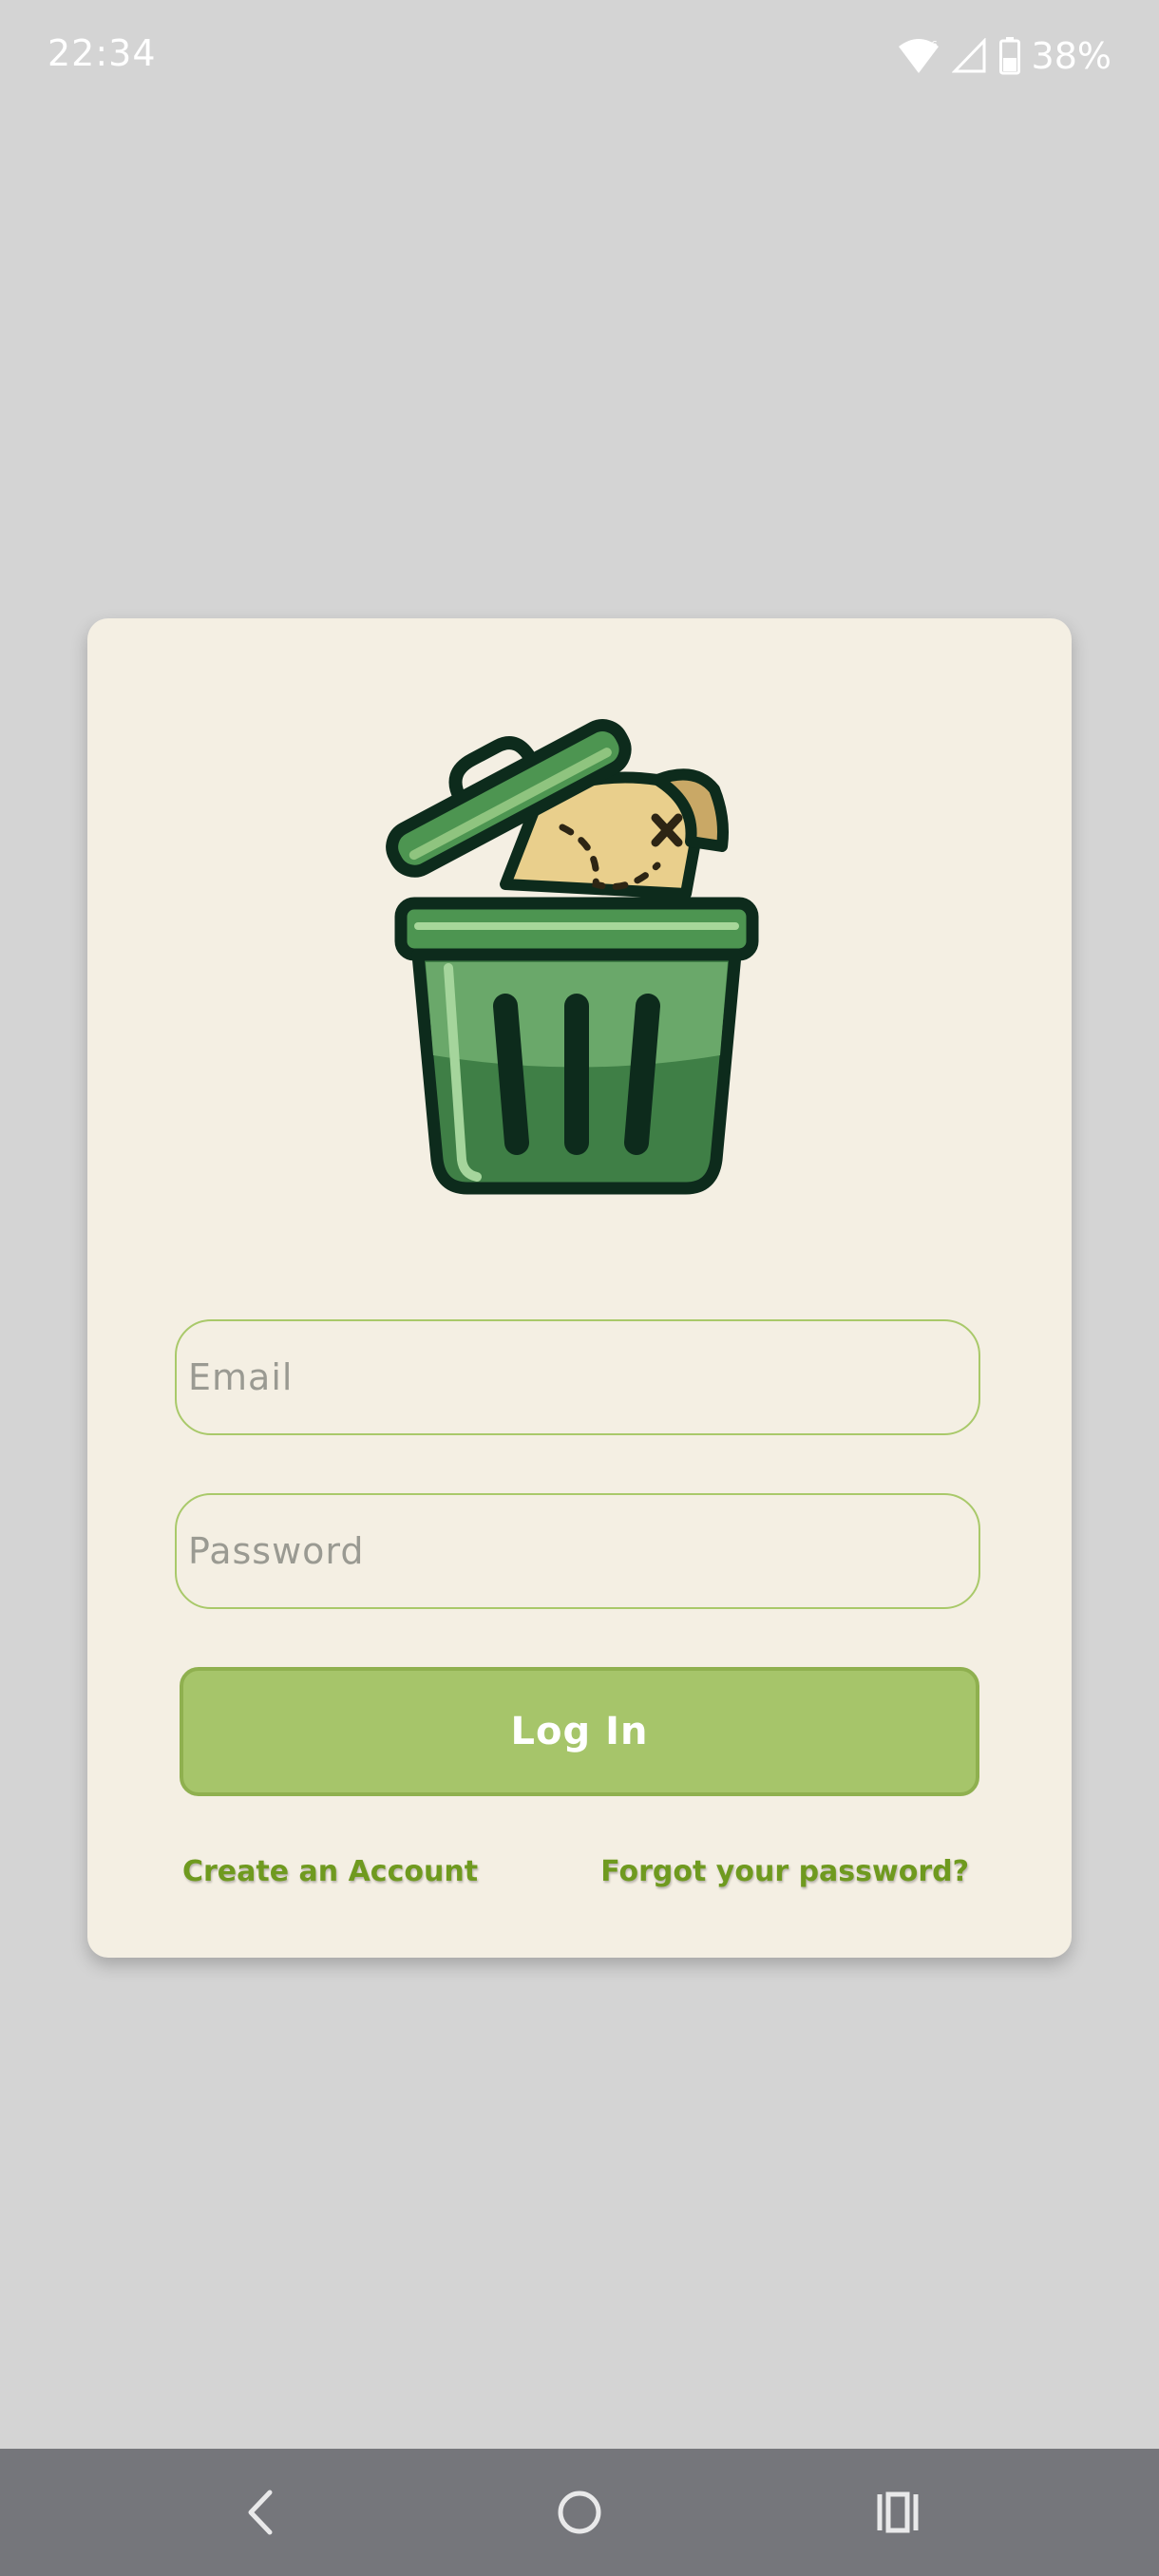 Image resolution: width=1159 pixels, height=2576 pixels. Describe the element at coordinates (1071, 56) in the screenshot. I see `battery-percent: 38%` at that location.